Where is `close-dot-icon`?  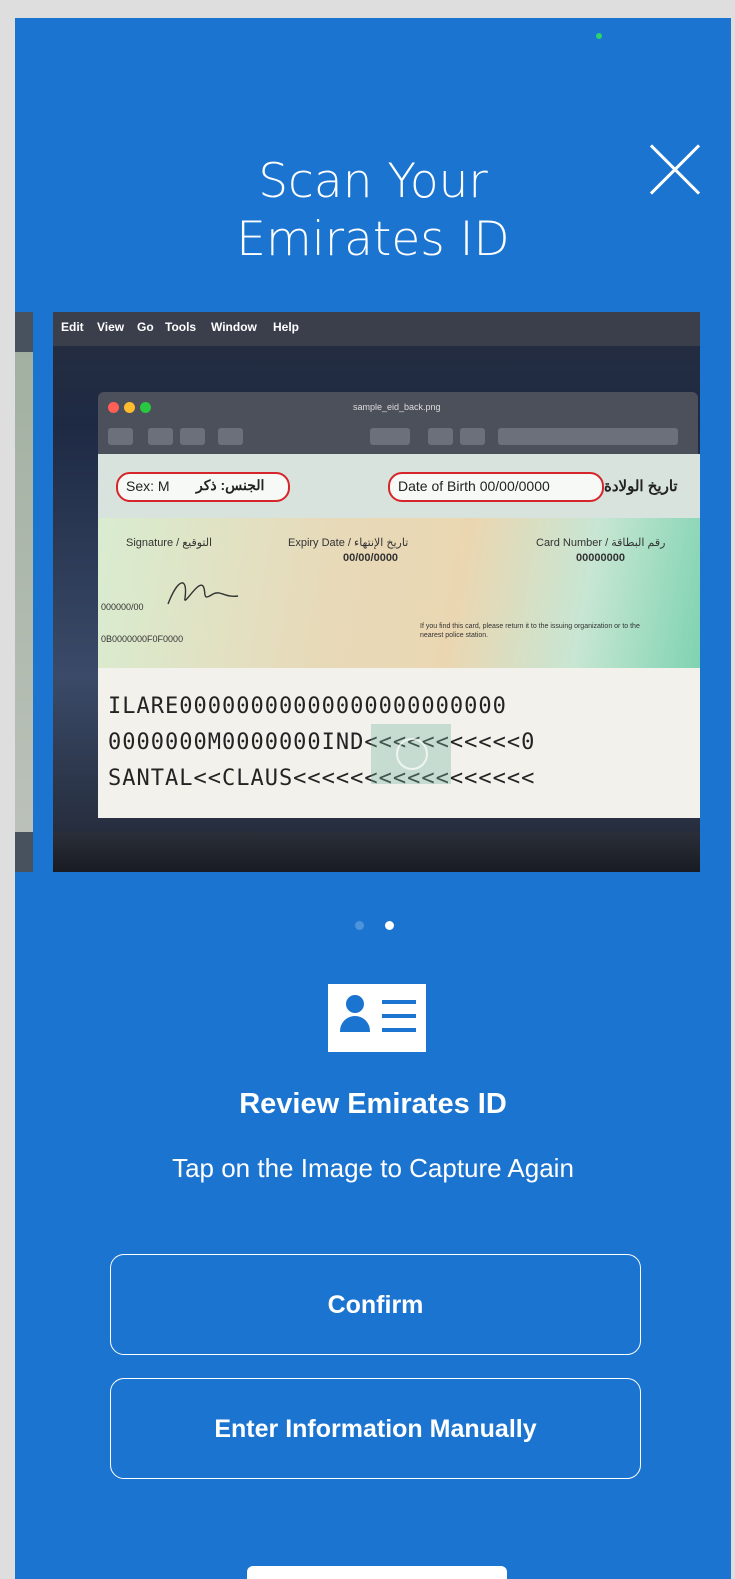 close-dot-icon is located at coordinates (113, 407).